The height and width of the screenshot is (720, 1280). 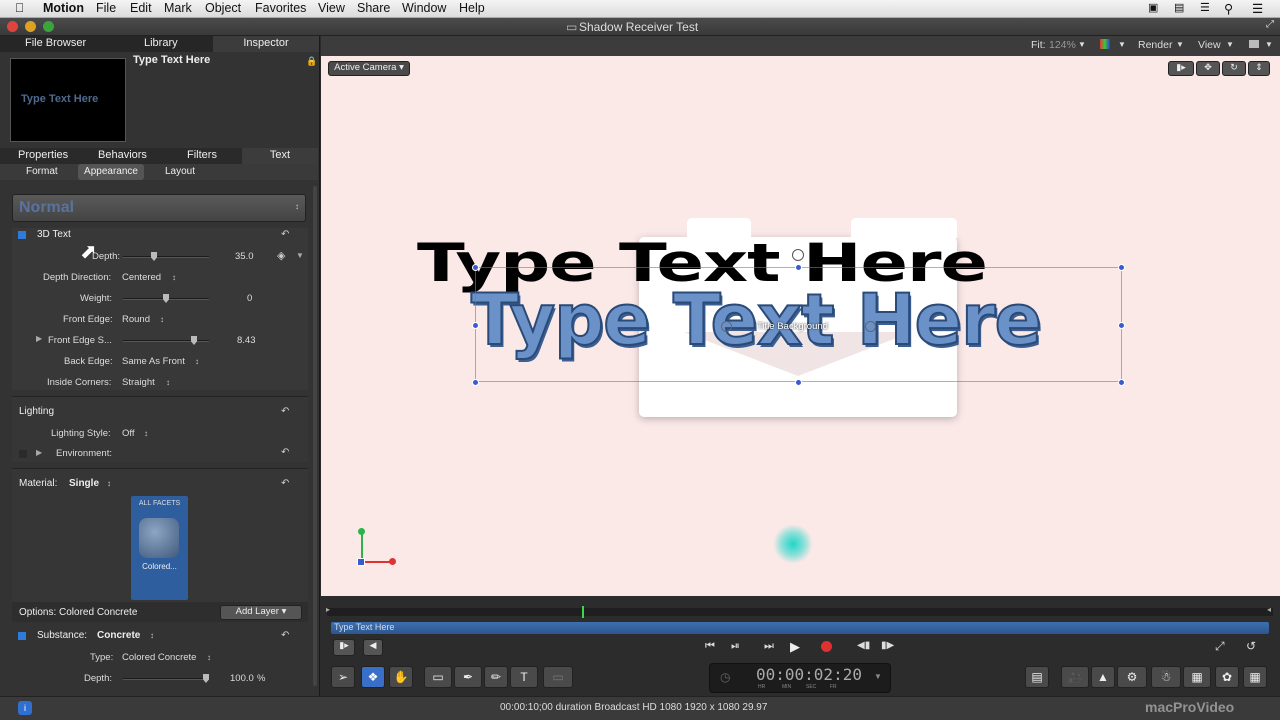 What do you see at coordinates (800, 678) in the screenshot?
I see `timecode-display: ◷ 00:00:02:20 HR MIN SEC FR ▼` at bounding box center [800, 678].